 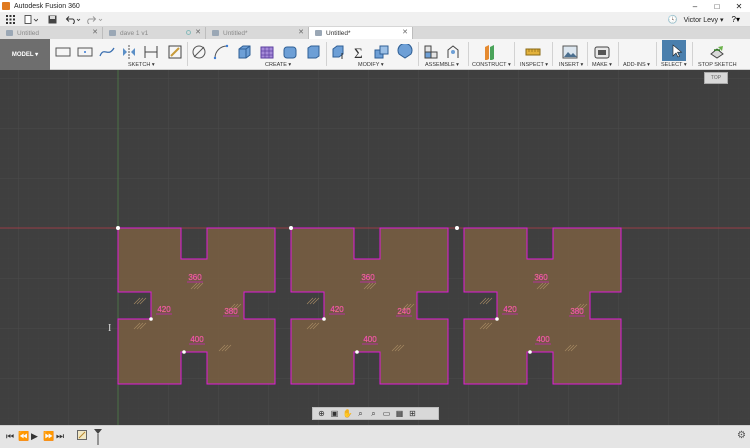 What do you see at coordinates (412, 413) in the screenshot?
I see `viewports-icon: ⊞` at bounding box center [412, 413].